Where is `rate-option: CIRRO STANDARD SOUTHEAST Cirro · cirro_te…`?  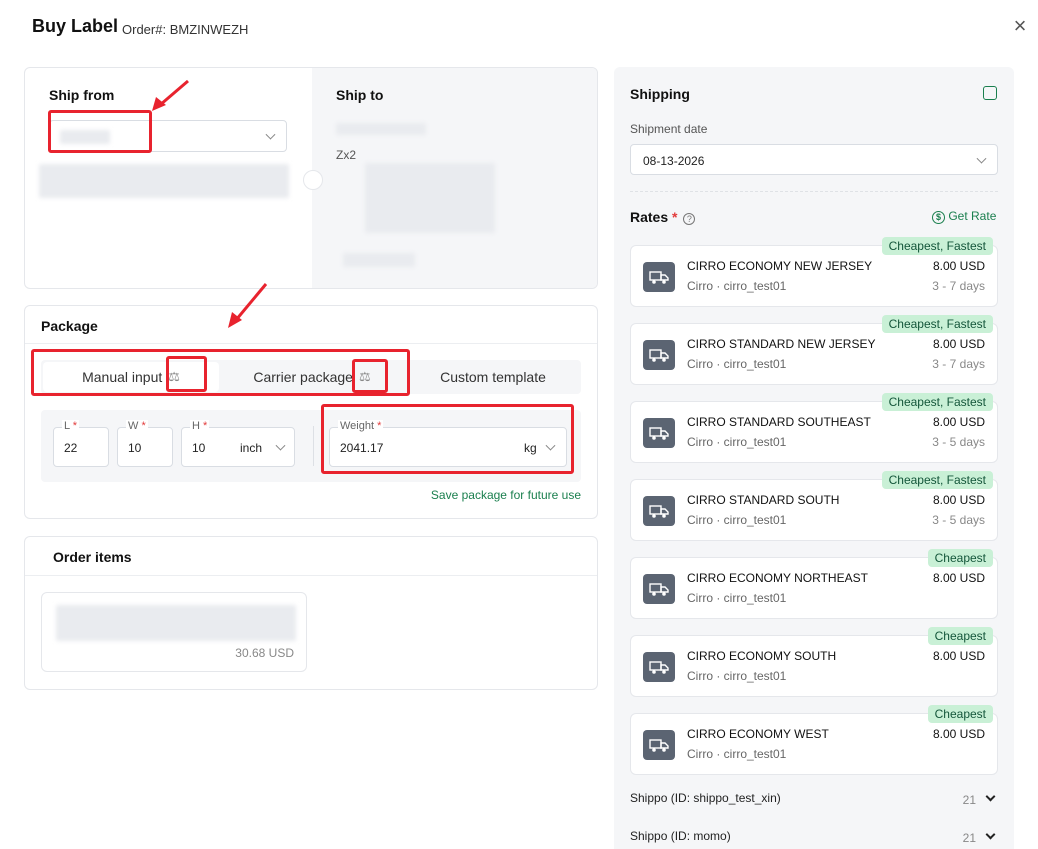 rate-option: CIRRO STANDARD SOUTHEAST Cirro · cirro_te… is located at coordinates (814, 428).